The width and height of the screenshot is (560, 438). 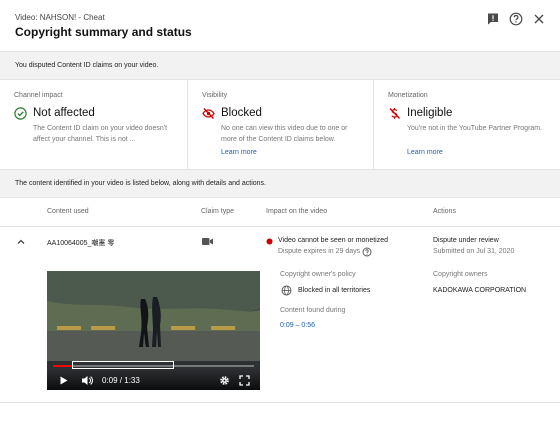 What do you see at coordinates (334, 290) in the screenshot?
I see `policy-value: Blocked in all territories` at bounding box center [334, 290].